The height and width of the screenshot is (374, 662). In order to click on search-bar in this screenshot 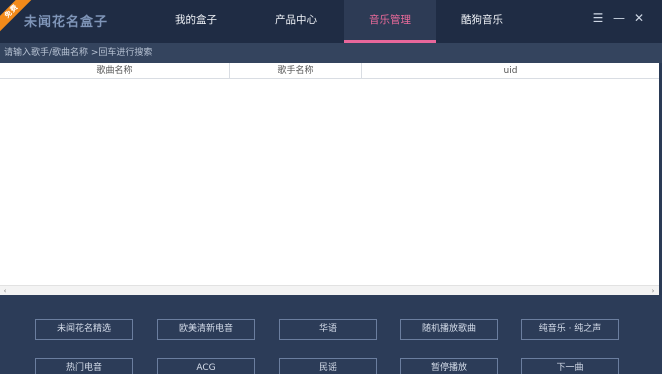, I will do `click(331, 53)`.